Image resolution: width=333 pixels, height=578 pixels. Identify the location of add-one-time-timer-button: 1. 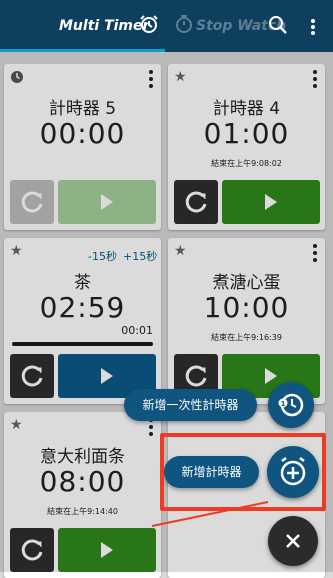
(291, 405).